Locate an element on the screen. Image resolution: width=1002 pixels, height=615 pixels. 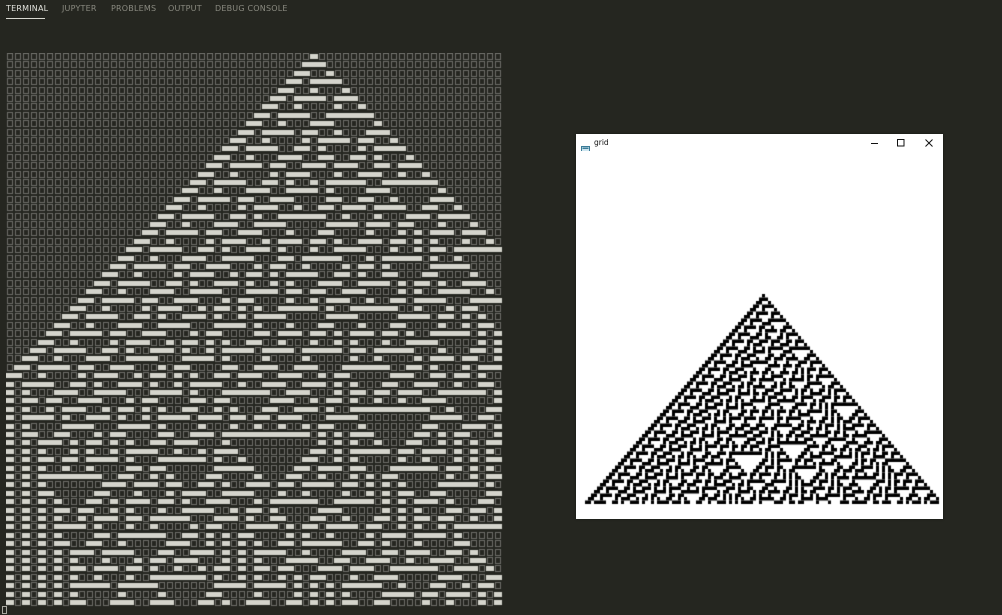
maximize-button is located at coordinates (901, 142).